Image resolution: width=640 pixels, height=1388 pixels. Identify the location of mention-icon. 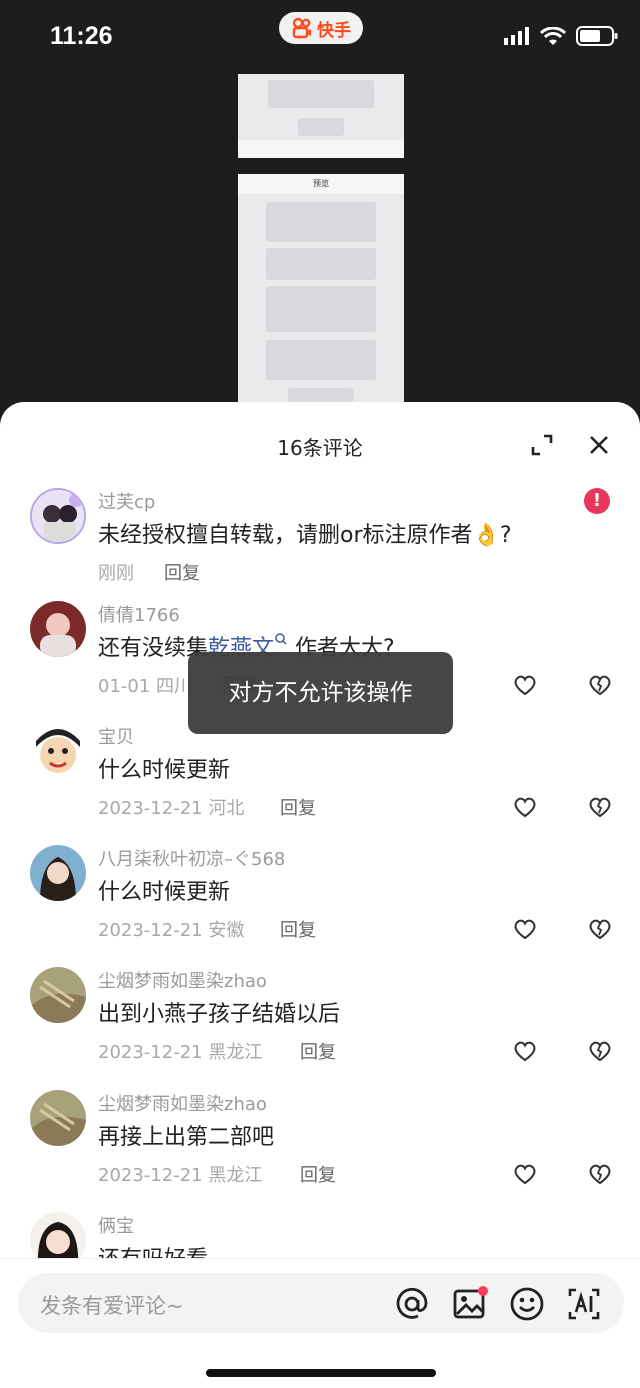
(412, 1304).